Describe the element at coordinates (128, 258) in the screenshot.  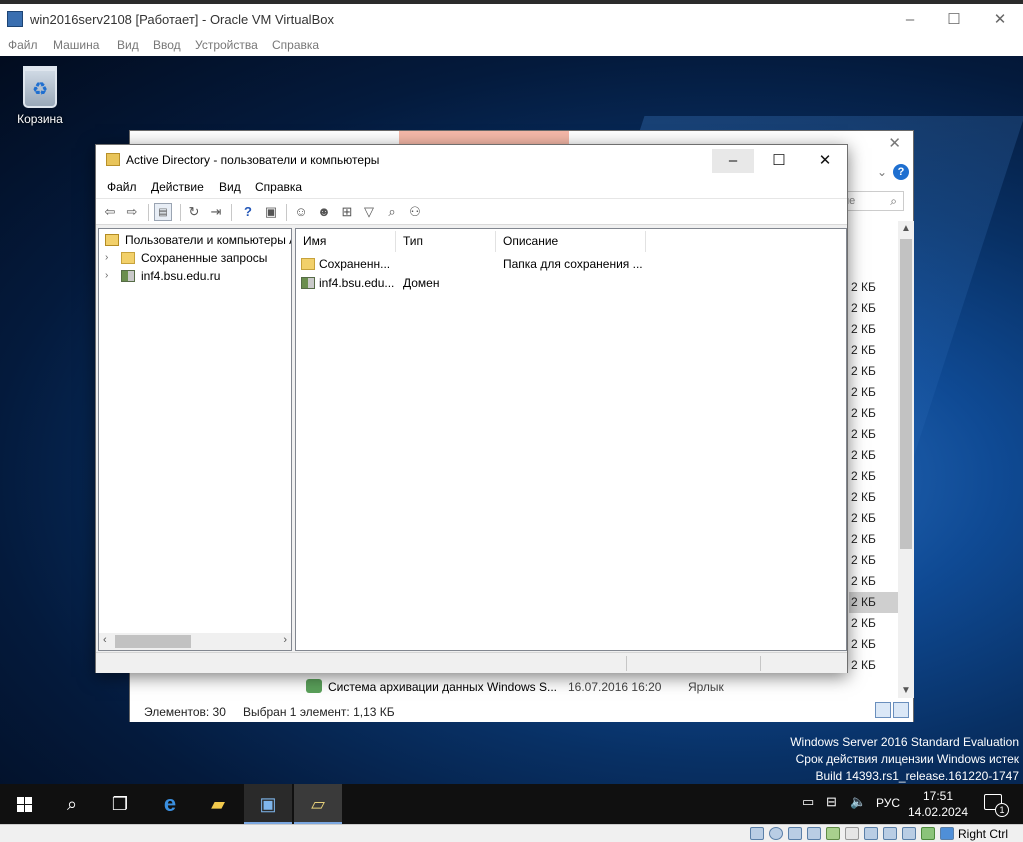
I see `folder-icon` at that location.